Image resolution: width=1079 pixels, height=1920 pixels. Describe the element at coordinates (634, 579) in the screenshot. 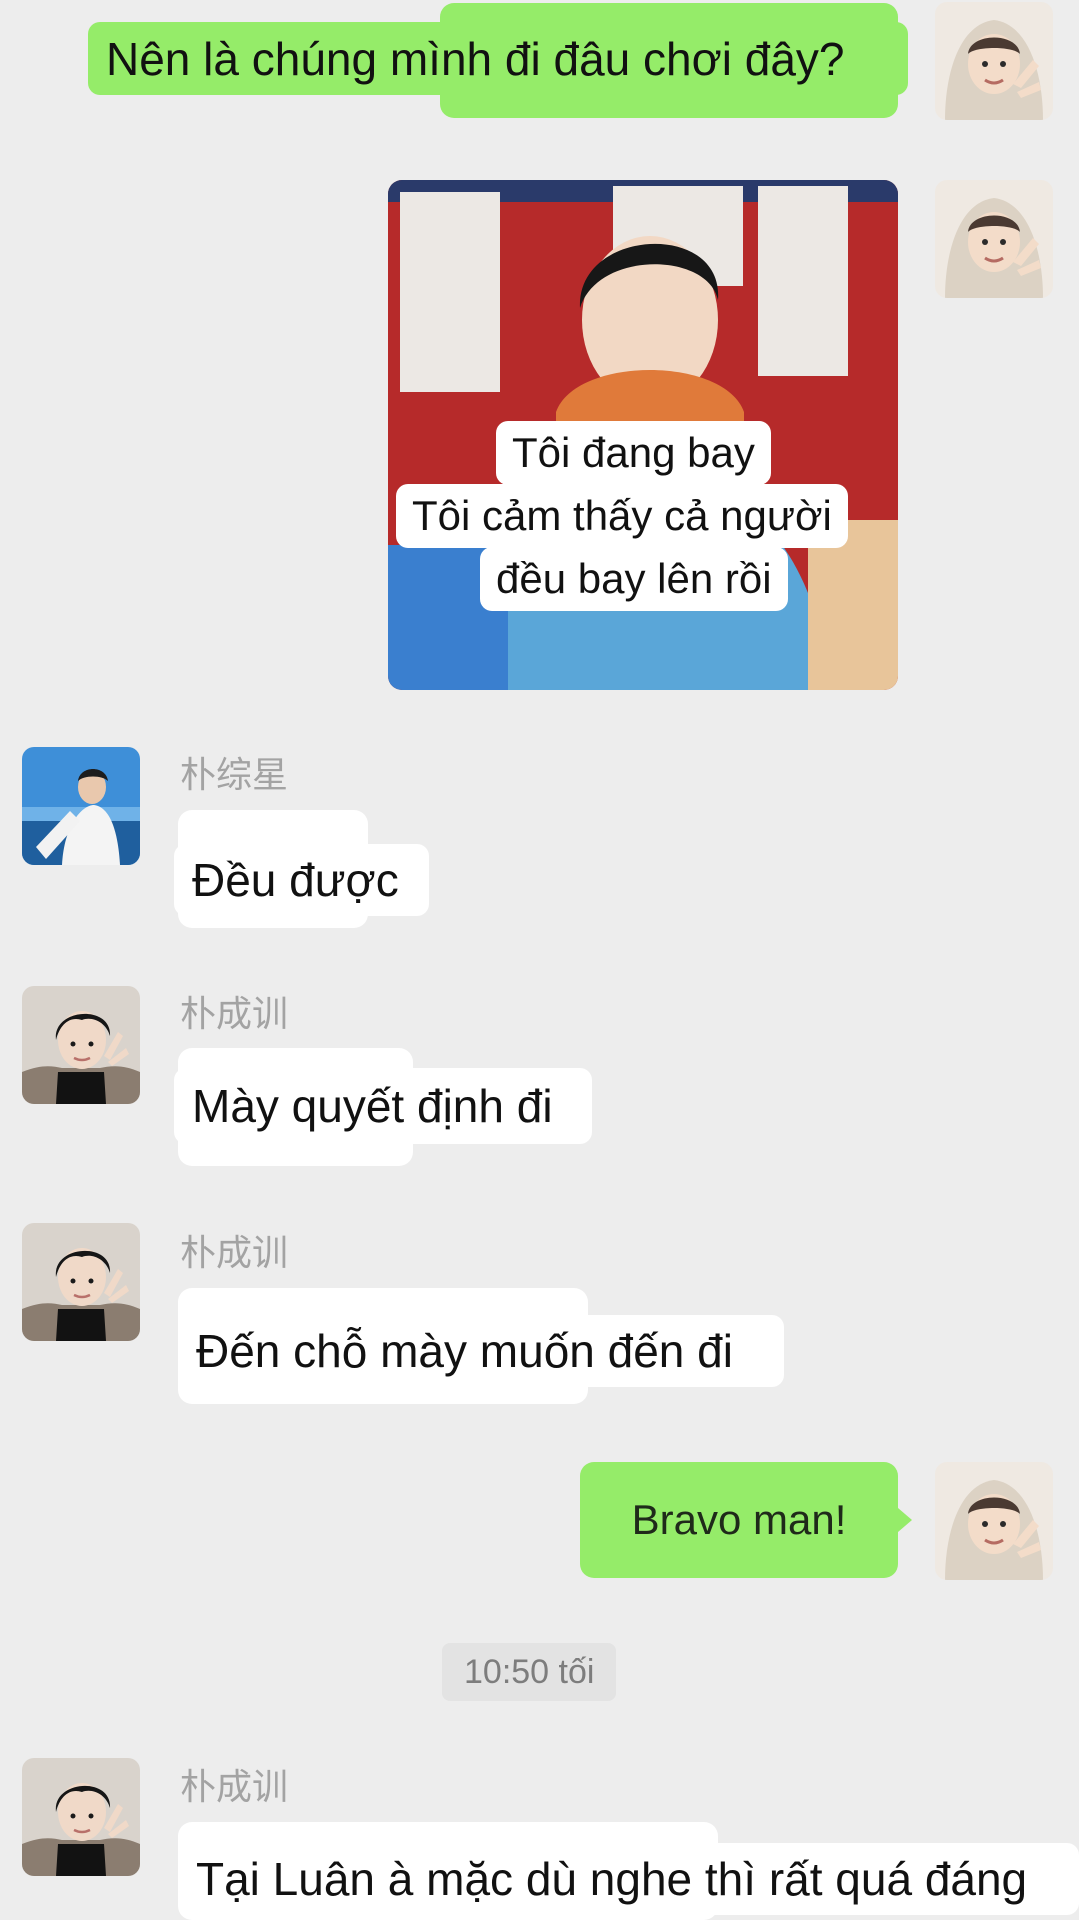

I see `image-caption-line-3: đều bay lên rồi` at that location.